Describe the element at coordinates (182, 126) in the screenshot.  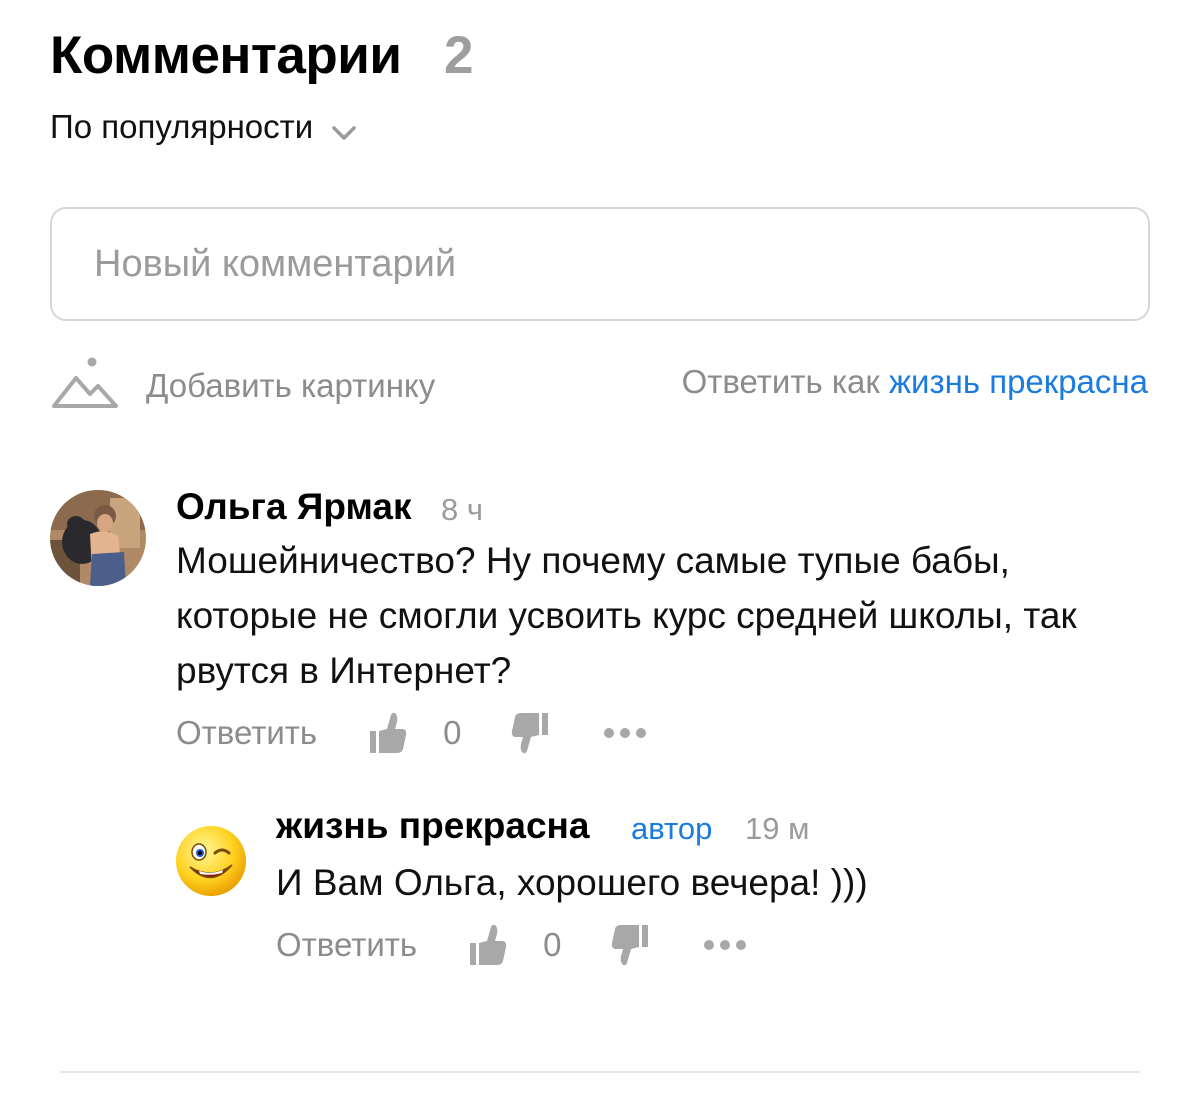
I see `sort-label: По популярности` at that location.